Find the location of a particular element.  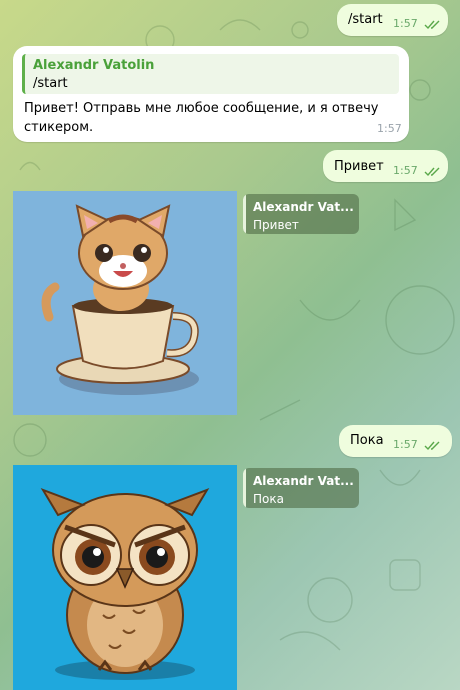

reply-text: /start is located at coordinates (50, 83).